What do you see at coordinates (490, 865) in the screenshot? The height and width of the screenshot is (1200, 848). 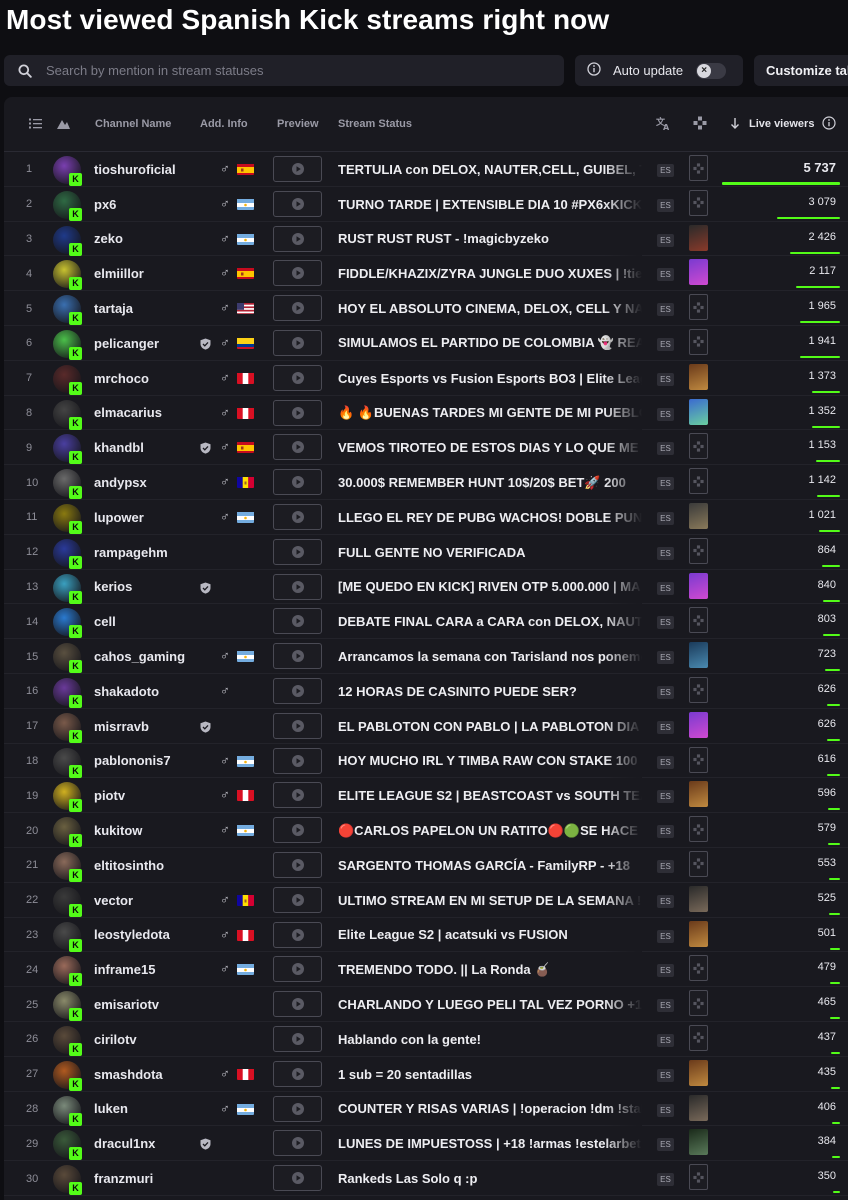 I see `stream-status-link: SARGENTO THOMAS GARCÍA - FamilyRP - +18` at bounding box center [490, 865].